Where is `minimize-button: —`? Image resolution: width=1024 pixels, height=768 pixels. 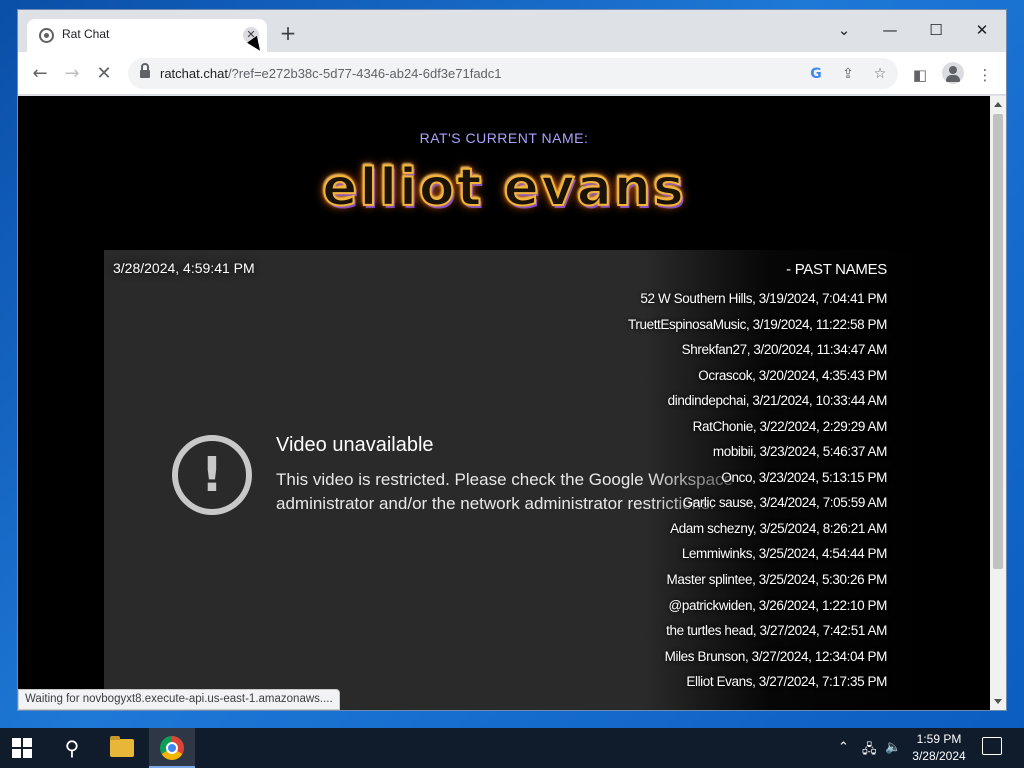 minimize-button: — is located at coordinates (890, 30).